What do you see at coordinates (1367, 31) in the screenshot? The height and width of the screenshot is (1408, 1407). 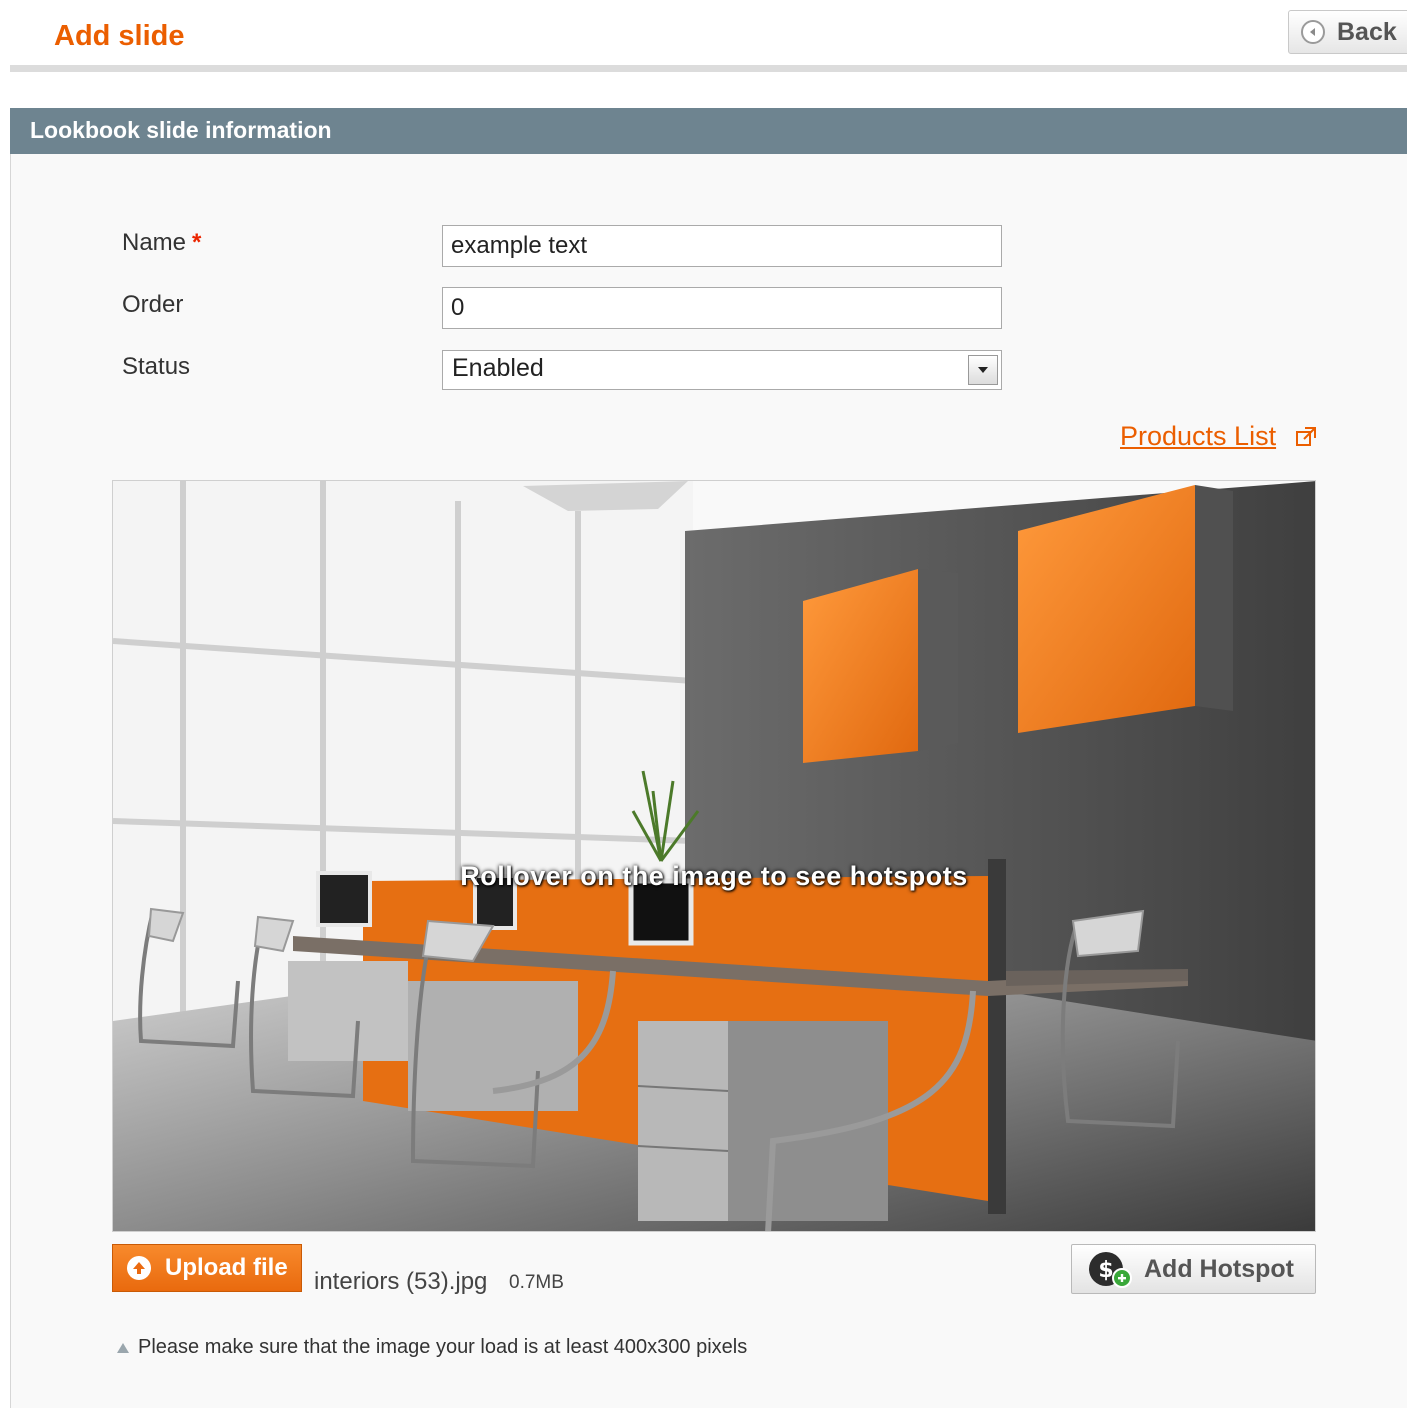 I see `back-button-label: Back` at bounding box center [1367, 31].